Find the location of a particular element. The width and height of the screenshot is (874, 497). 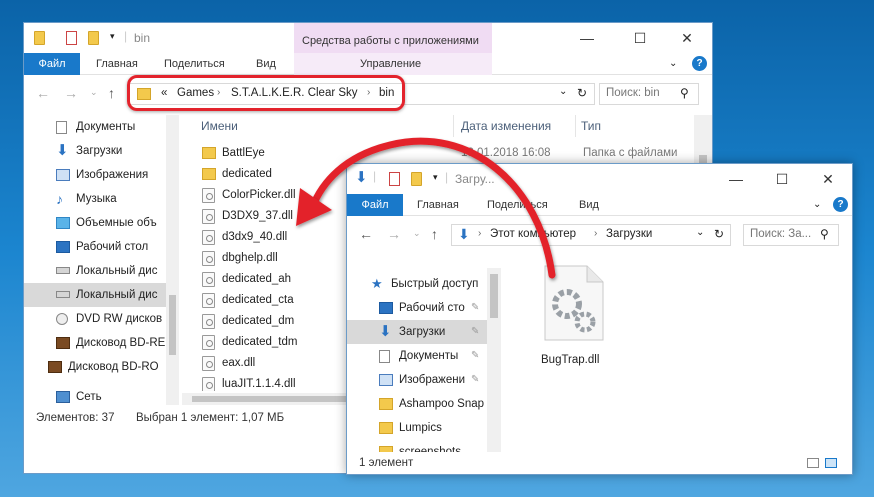

sidebar-item-downloads: ⬇ Загрузки is located at coordinates (95, 151).